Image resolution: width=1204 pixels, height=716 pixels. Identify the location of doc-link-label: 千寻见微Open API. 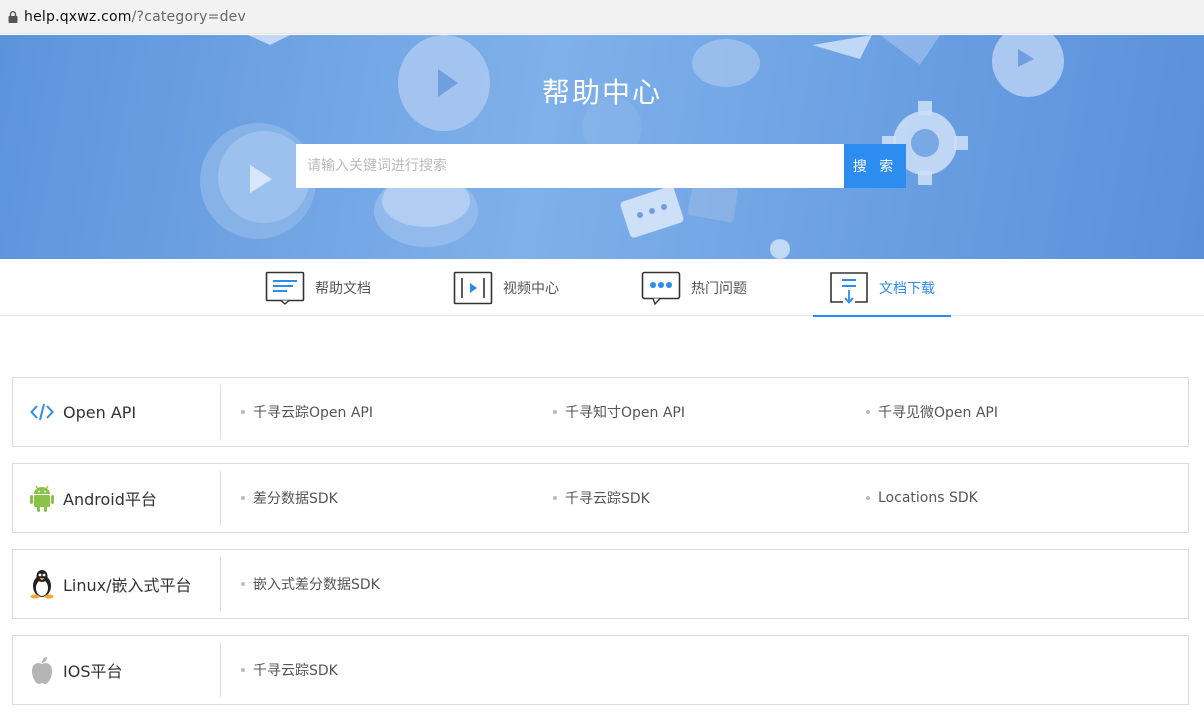
(938, 413).